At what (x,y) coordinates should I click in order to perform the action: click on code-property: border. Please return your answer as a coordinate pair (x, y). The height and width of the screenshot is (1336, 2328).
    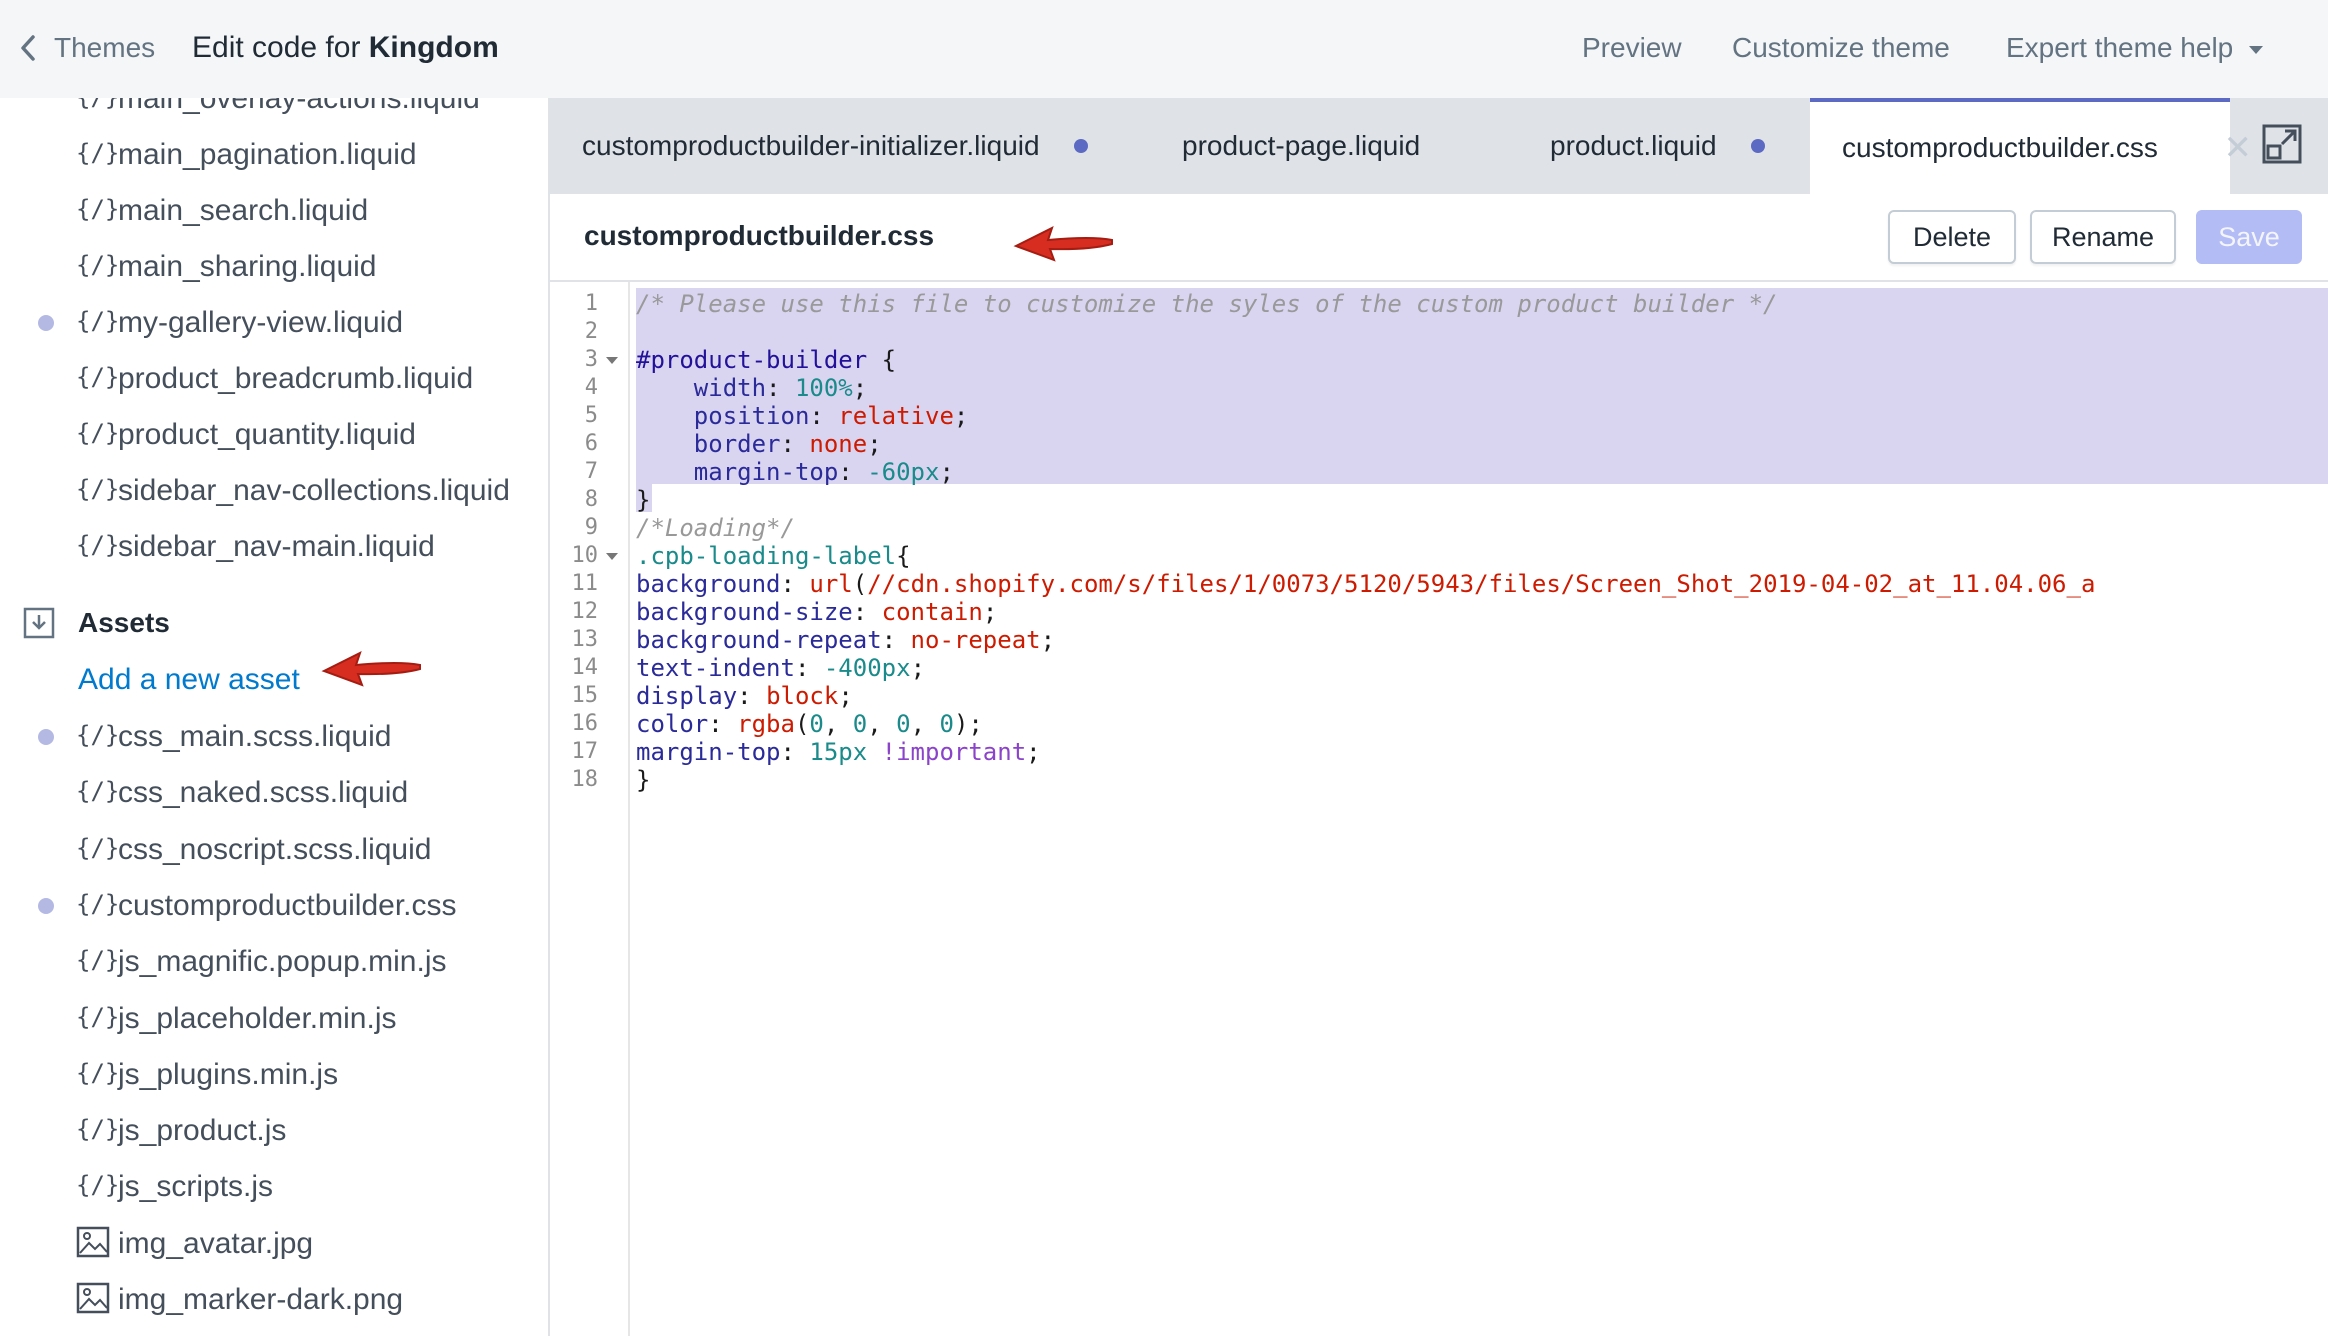
    Looking at the image, I should click on (708, 444).